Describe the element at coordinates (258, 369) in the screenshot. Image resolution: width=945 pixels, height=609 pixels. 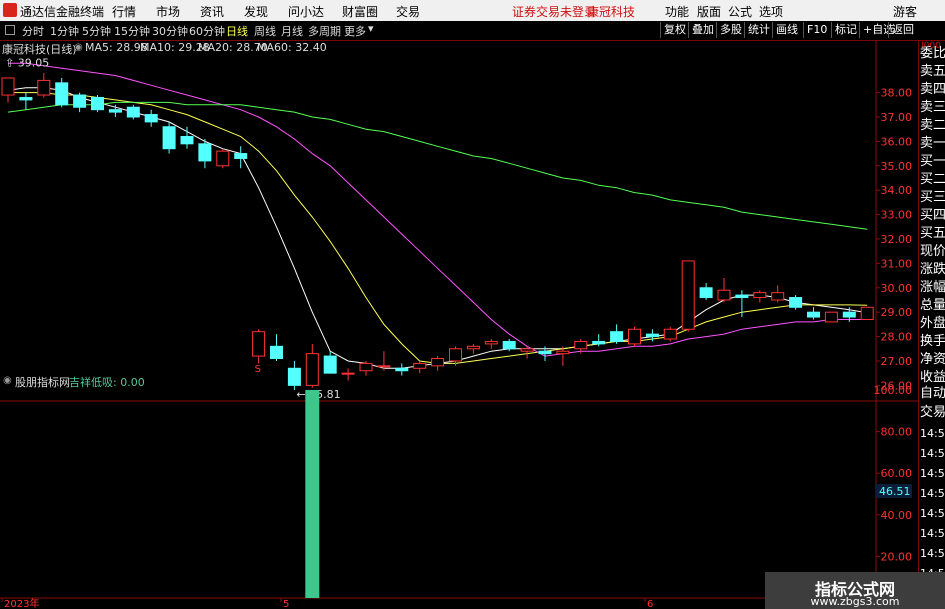
I see `event-marker: S` at that location.